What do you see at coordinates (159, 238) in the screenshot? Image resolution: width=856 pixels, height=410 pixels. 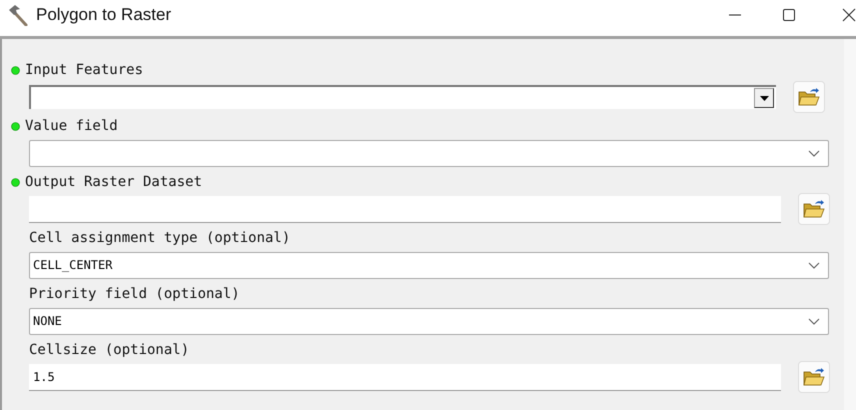 I see `parameter-label: Cell assignment type (optional)` at bounding box center [159, 238].